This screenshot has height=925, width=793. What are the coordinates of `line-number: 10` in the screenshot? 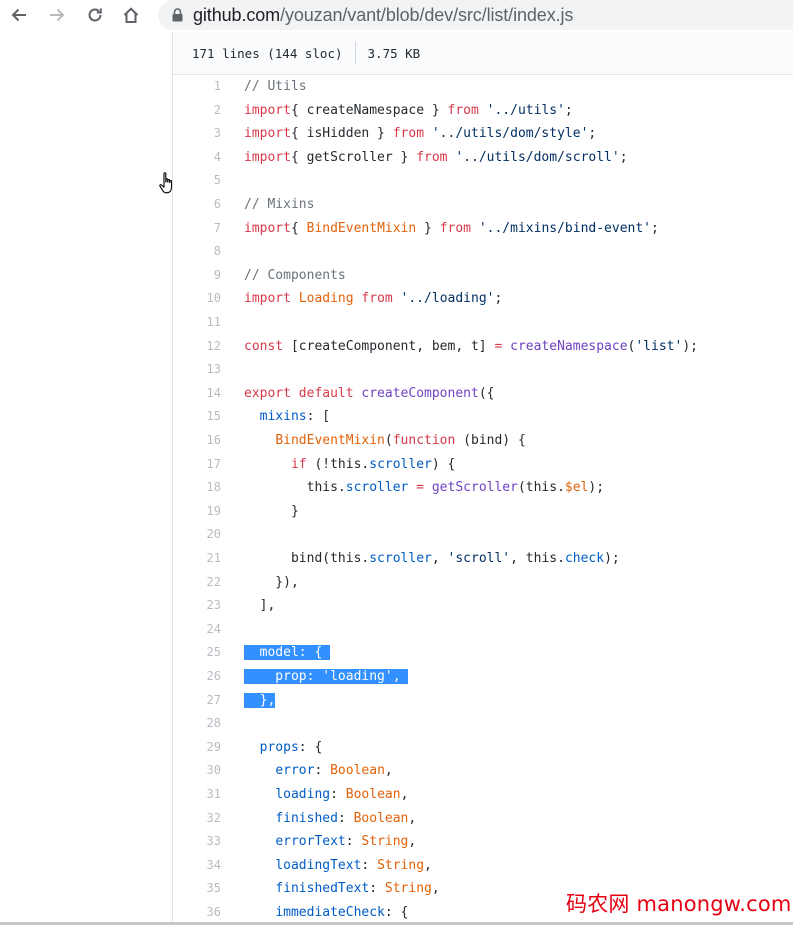 It's located at (197, 299).